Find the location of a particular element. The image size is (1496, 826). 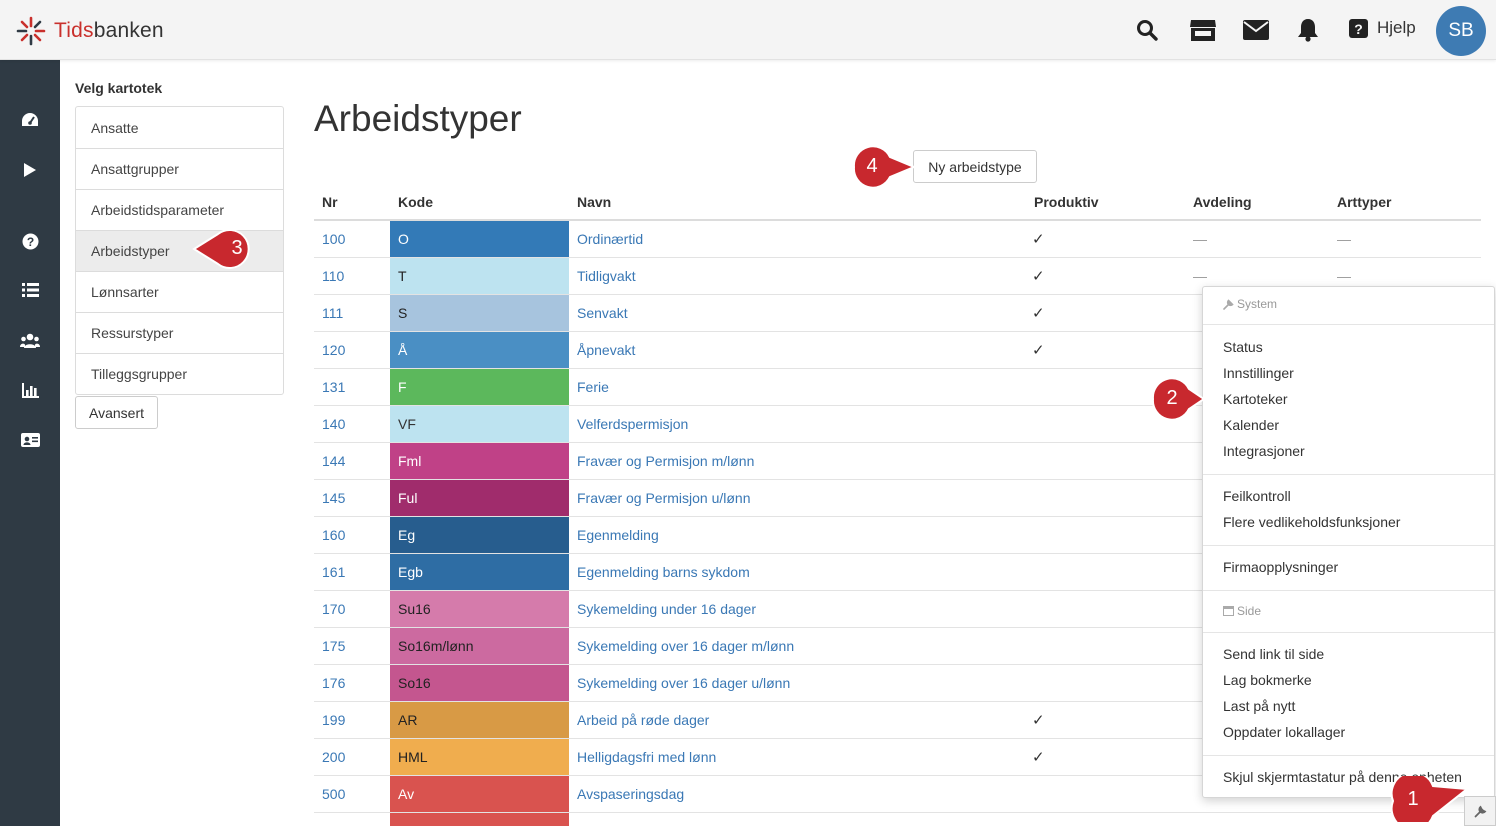

cell-navn: Sykemelding over 16 dager u/lønn is located at coordinates (683, 683).